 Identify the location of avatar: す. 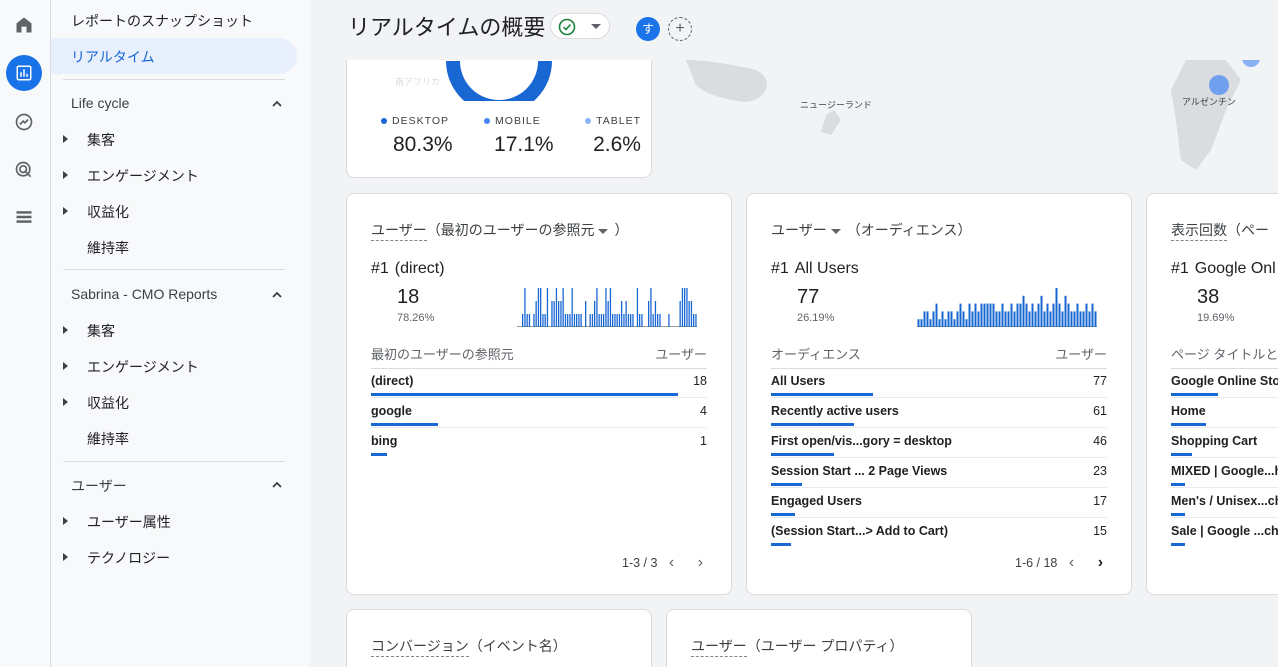
(648, 29).